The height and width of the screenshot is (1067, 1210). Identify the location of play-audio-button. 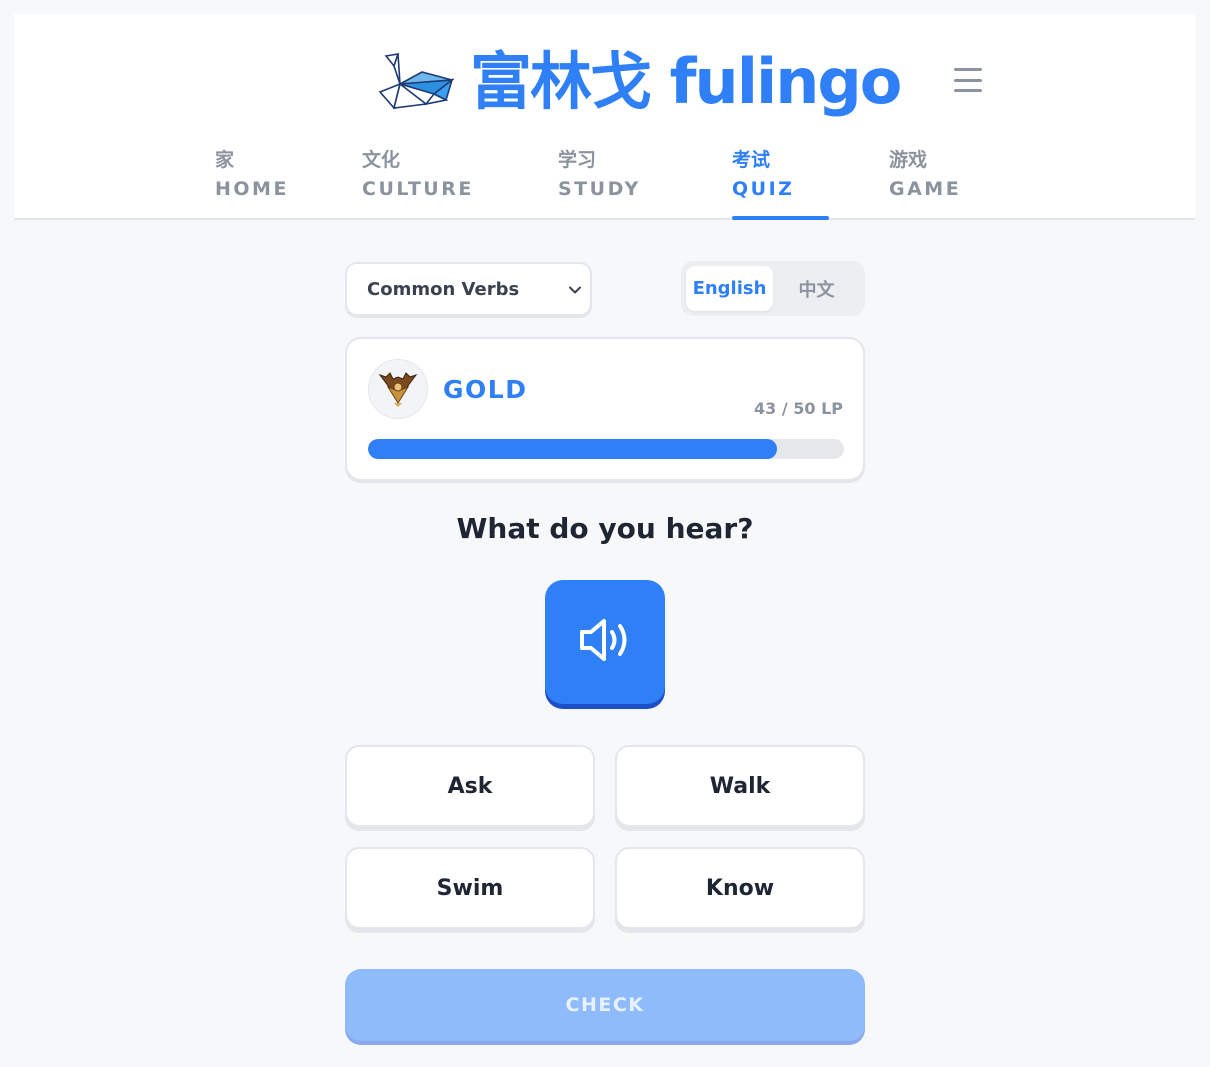
(605, 642).